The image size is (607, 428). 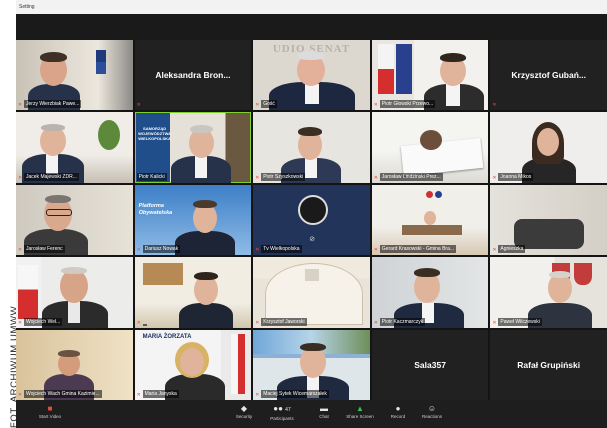 I want to click on emblem, so click(x=312, y=275).